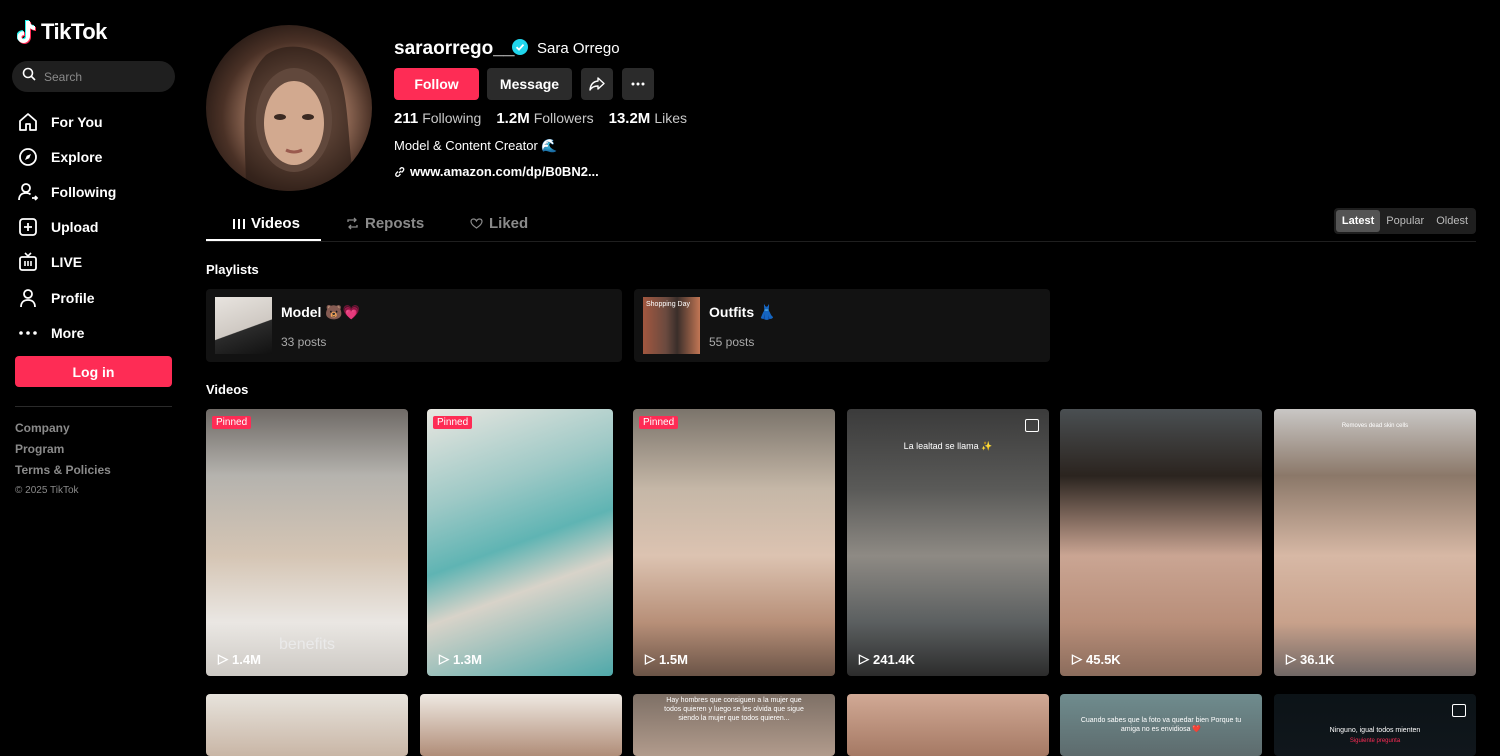 The width and height of the screenshot is (1500, 756). I want to click on videos-heading: Videos, so click(227, 389).